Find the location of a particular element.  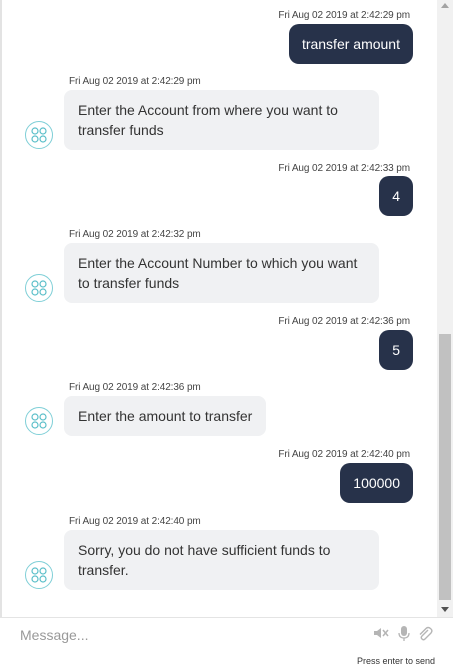

message-timestamp: Fri Aug 02 2019 at 2:42:32 pm is located at coordinates (135, 234).